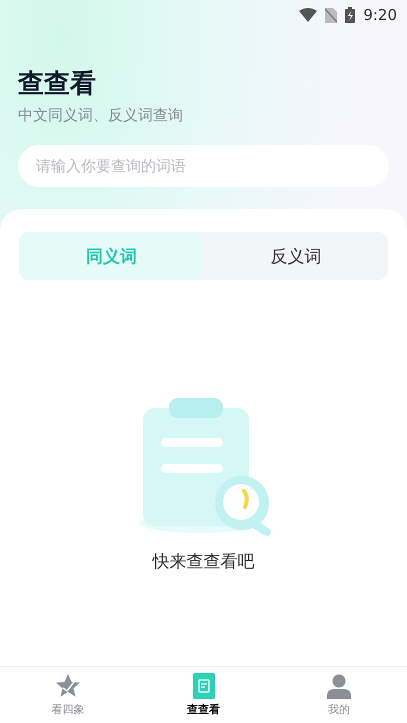  Describe the element at coordinates (203, 562) in the screenshot. I see `empty-message: 快来查查看吧` at that location.